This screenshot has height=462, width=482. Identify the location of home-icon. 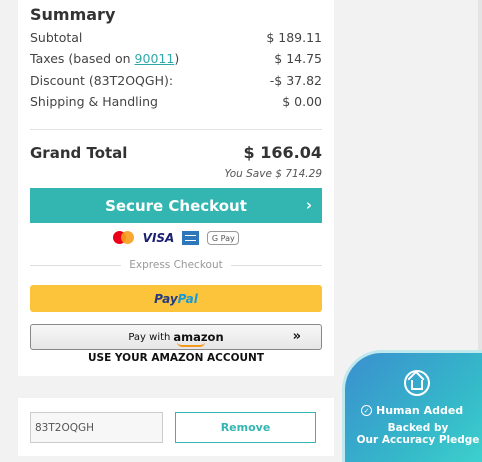
(417, 383).